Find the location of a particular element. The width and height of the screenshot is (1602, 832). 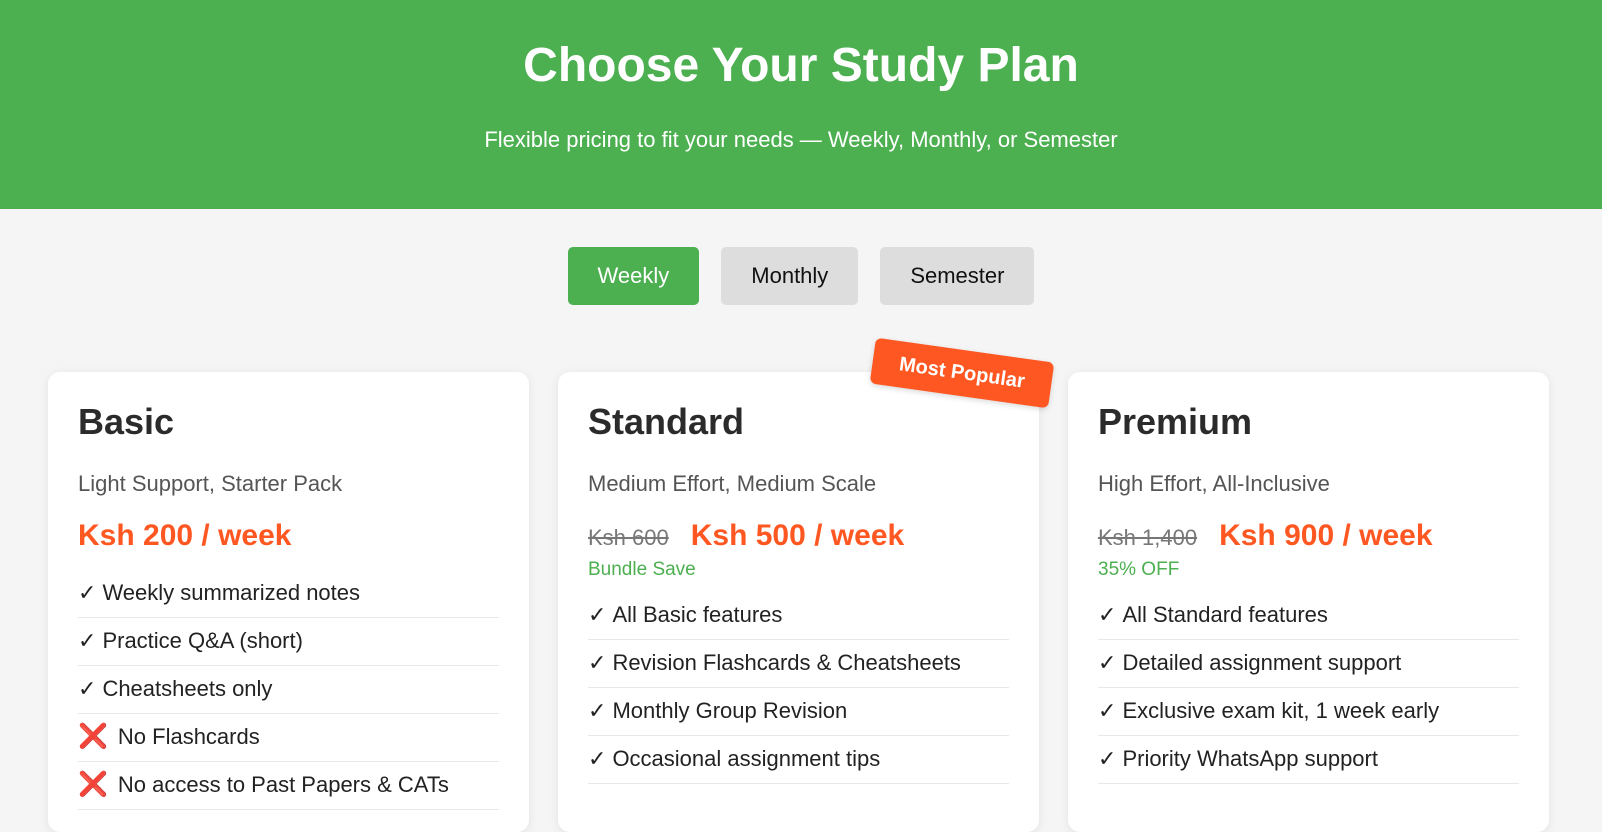

feature-item: ❌ No access to Past Papers & CATs is located at coordinates (288, 786).